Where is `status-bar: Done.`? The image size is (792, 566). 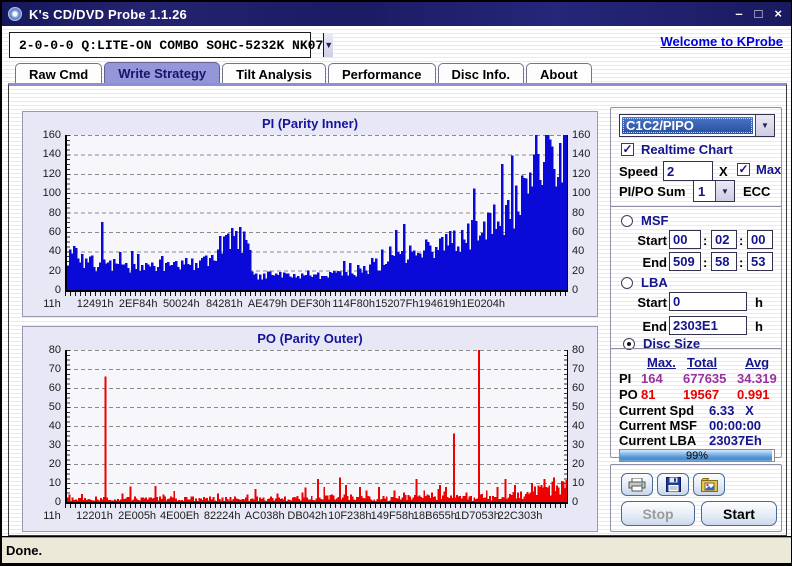
status-bar: Done. is located at coordinates (396, 550).